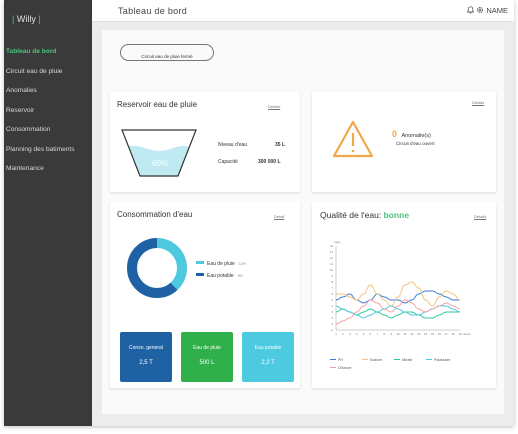  What do you see at coordinates (398, 334) in the screenshot?
I see `x-tick-label: 10` at bounding box center [398, 334].